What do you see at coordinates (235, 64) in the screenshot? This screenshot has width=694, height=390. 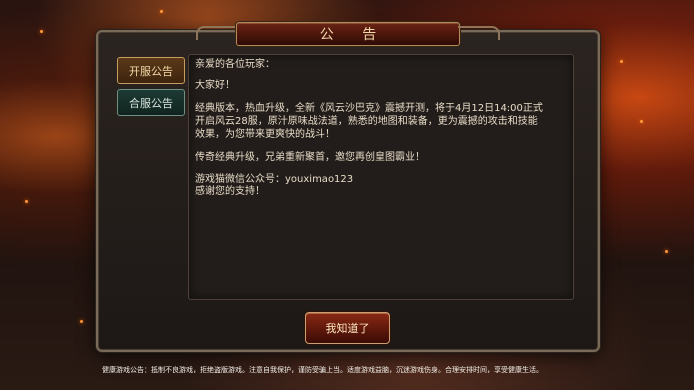 I see `greeting-text: 亲爱的各位玩家：` at bounding box center [235, 64].